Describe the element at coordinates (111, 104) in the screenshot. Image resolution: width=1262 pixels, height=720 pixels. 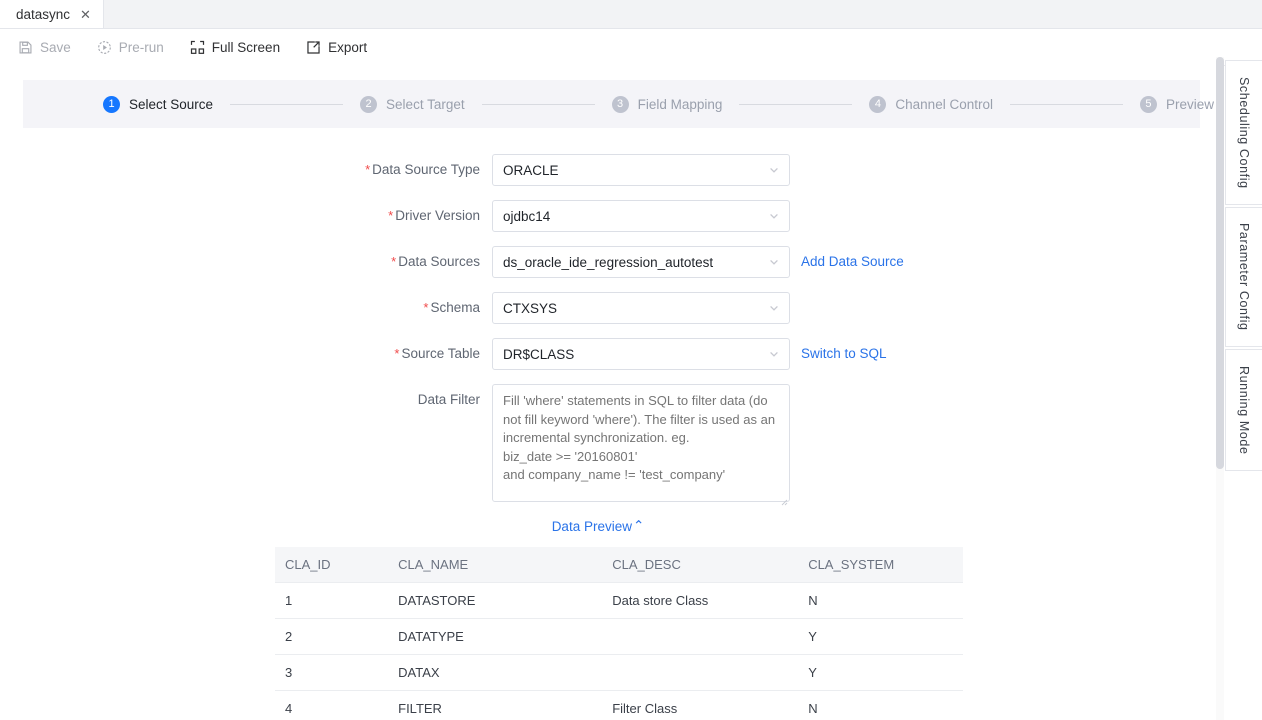
I see `step-number: 1` at that location.